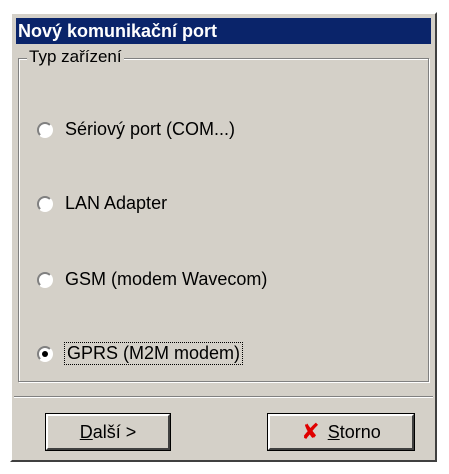  I want to click on radio-label: GSM (modem Wavecom), so click(166, 279).